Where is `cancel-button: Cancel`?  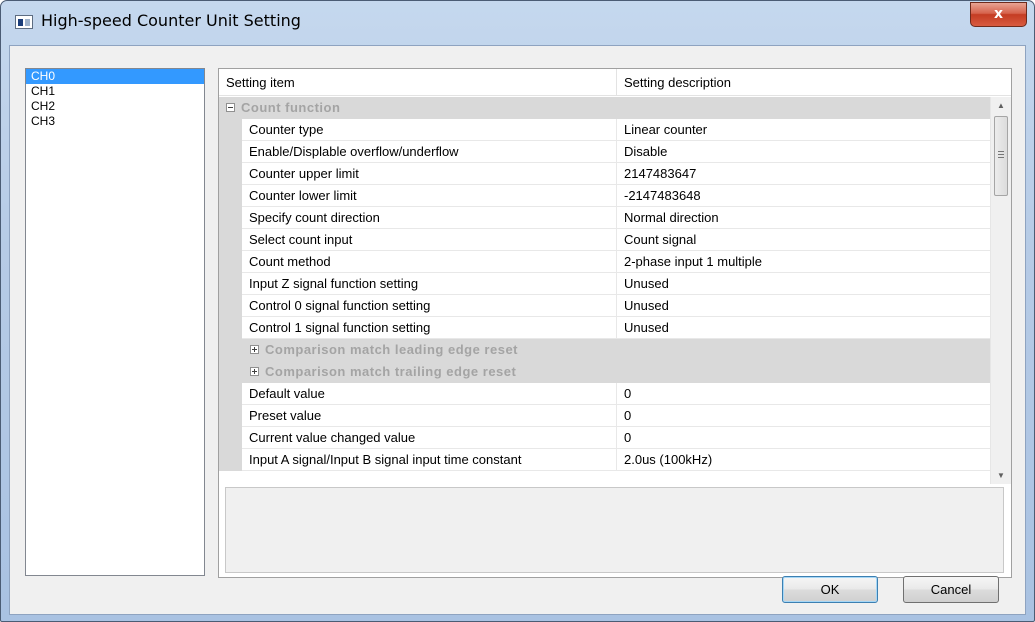
cancel-button: Cancel is located at coordinates (951, 589).